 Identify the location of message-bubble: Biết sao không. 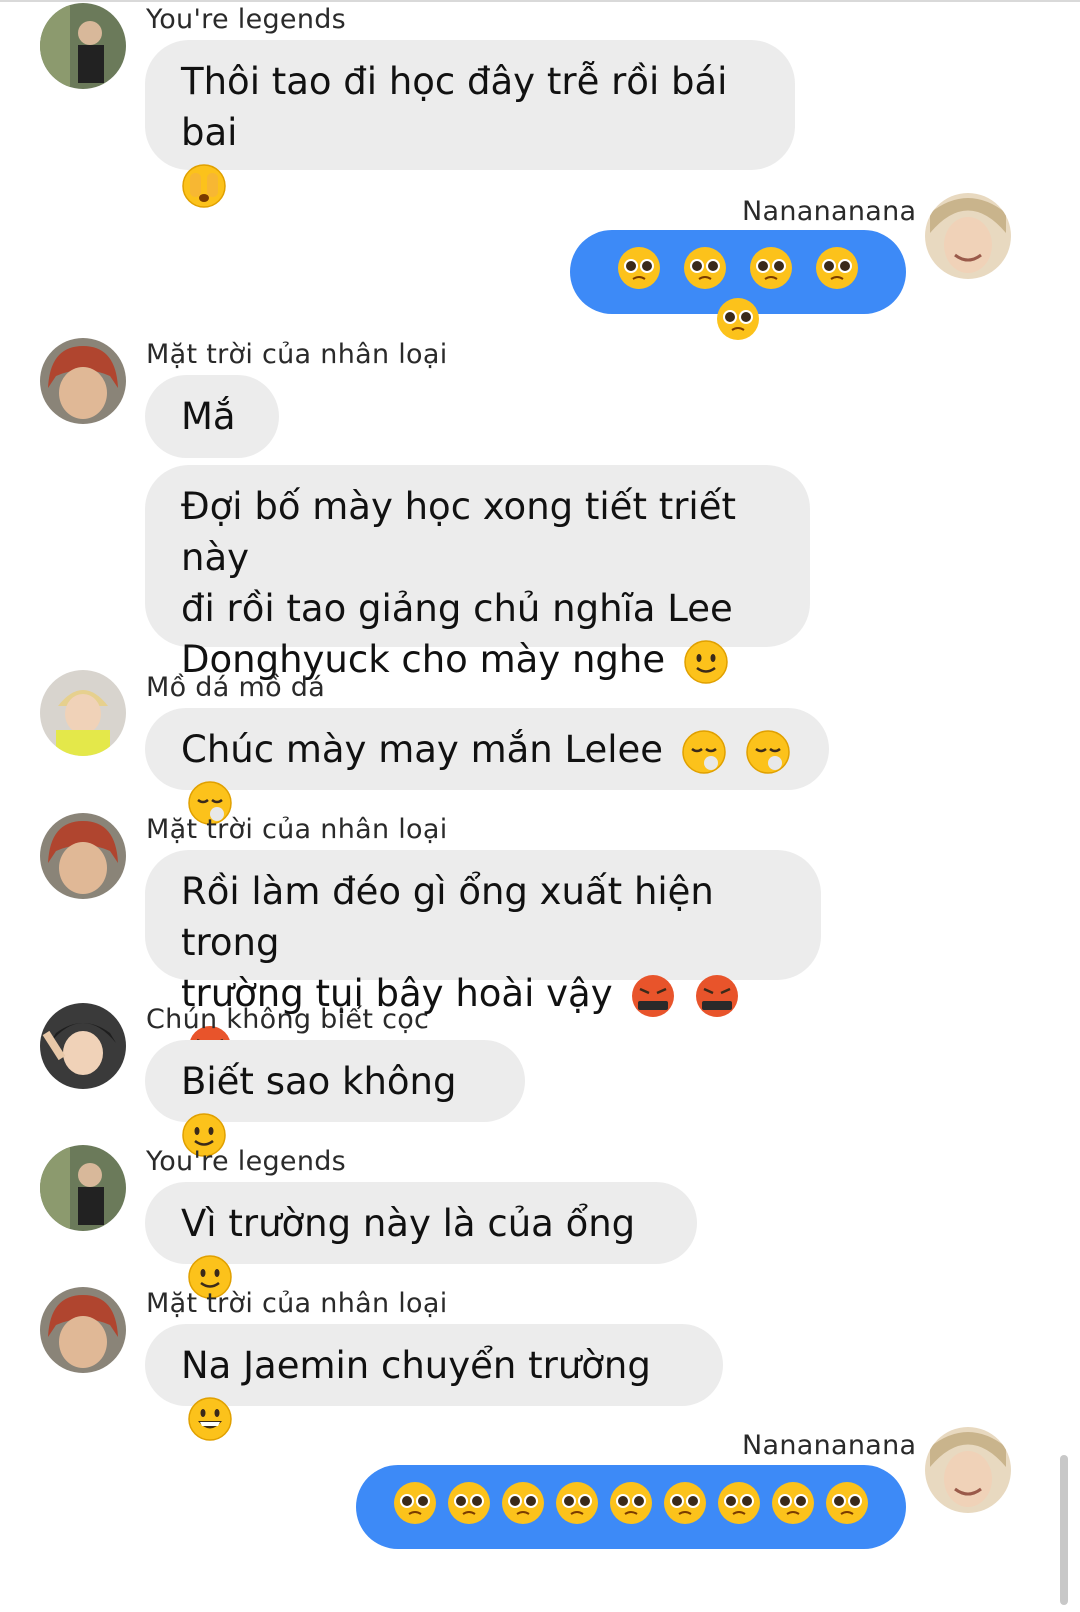
(335, 1098).